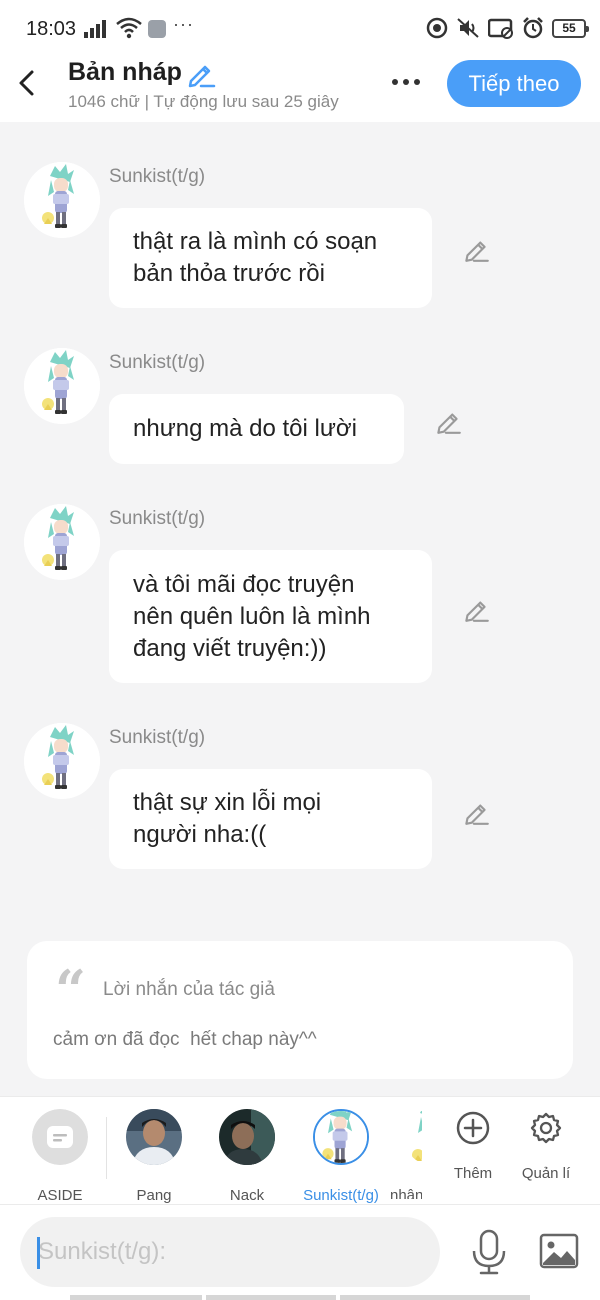 Image resolution: width=600 pixels, height=1300 pixels. Describe the element at coordinates (28, 83) in the screenshot. I see `back-arrow-icon` at that location.